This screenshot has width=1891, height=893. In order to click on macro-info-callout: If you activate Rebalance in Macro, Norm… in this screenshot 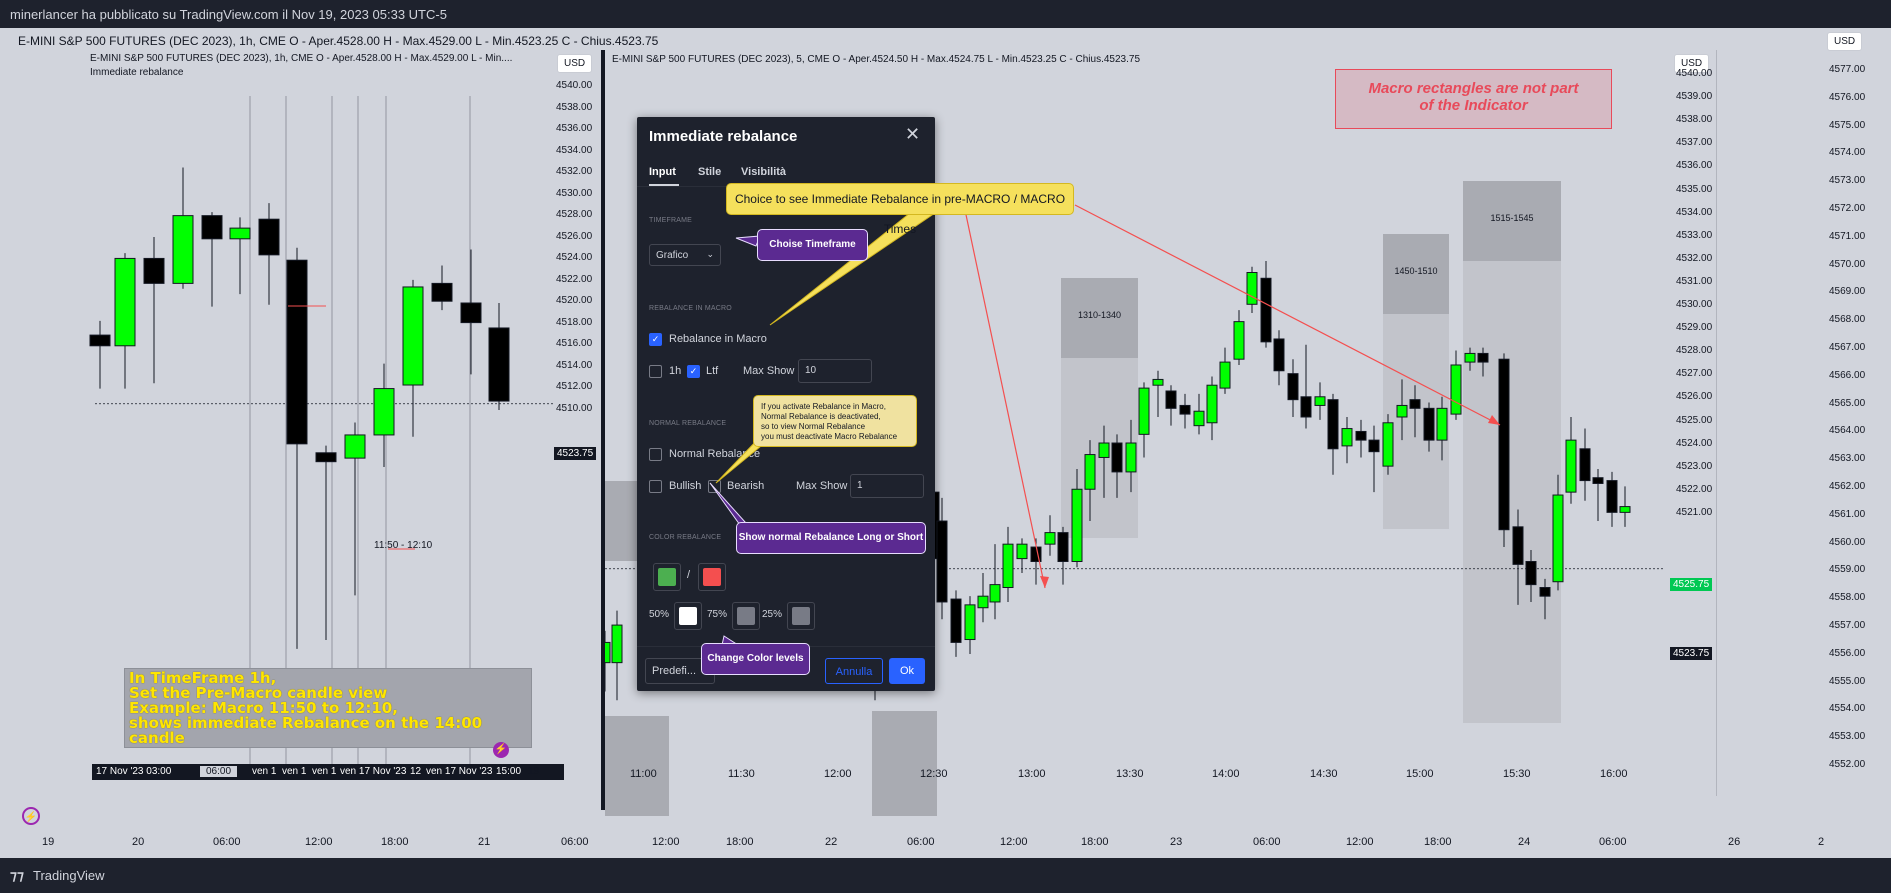, I will do `click(835, 421)`.